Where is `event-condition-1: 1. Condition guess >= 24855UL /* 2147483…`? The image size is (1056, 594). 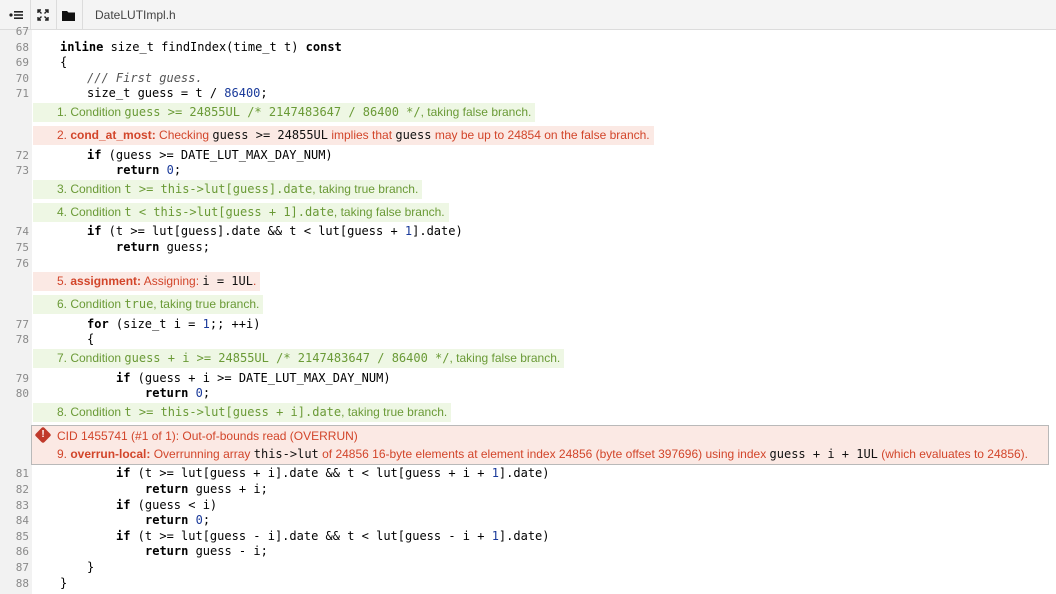
event-condition-1: 1. Condition guess >= 24855UL /* 2147483… is located at coordinates (284, 112).